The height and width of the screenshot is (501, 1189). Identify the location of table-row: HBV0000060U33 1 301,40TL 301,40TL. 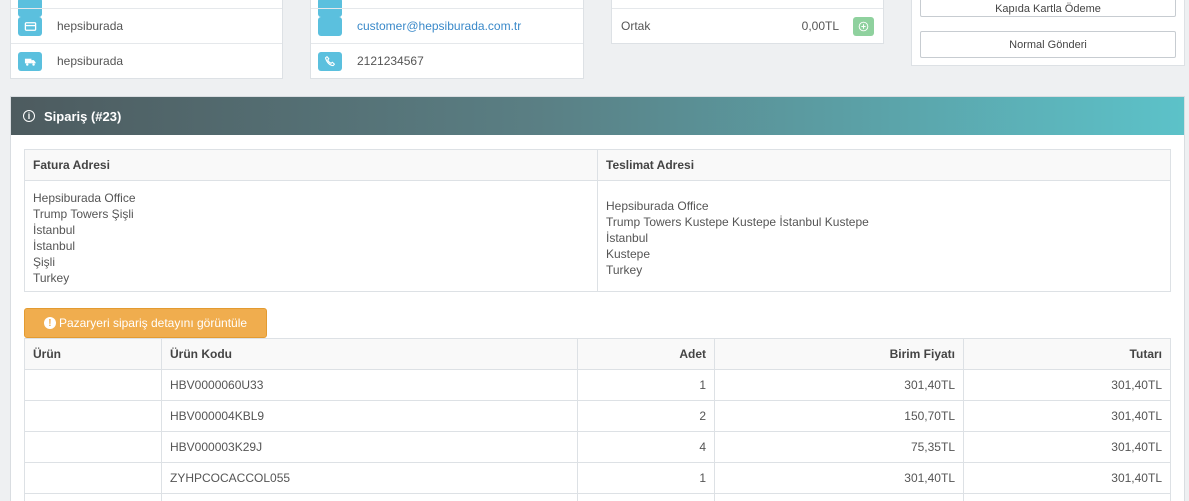
(597, 385).